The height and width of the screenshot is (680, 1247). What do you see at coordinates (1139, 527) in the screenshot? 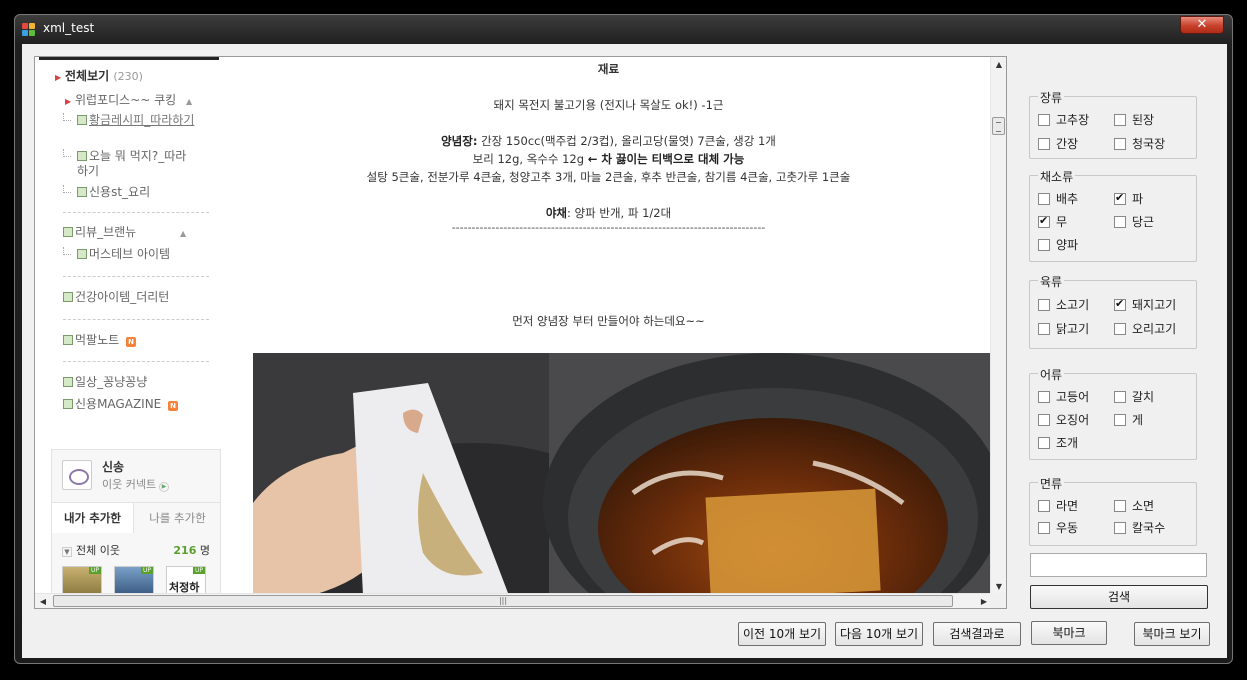
I see `checkbox-kalguksu: 칼국수` at bounding box center [1139, 527].